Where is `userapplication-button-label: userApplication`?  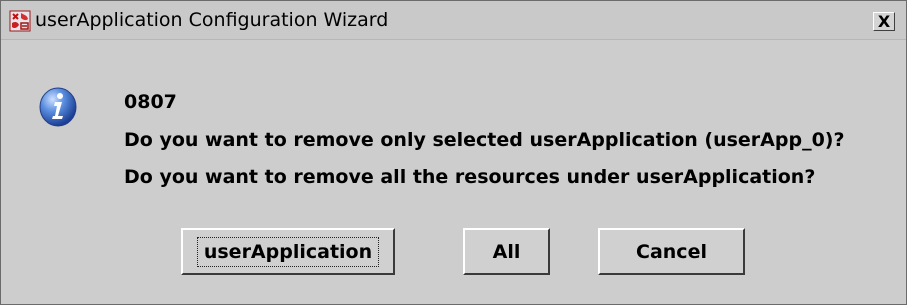 userapplication-button-label: userApplication is located at coordinates (288, 251).